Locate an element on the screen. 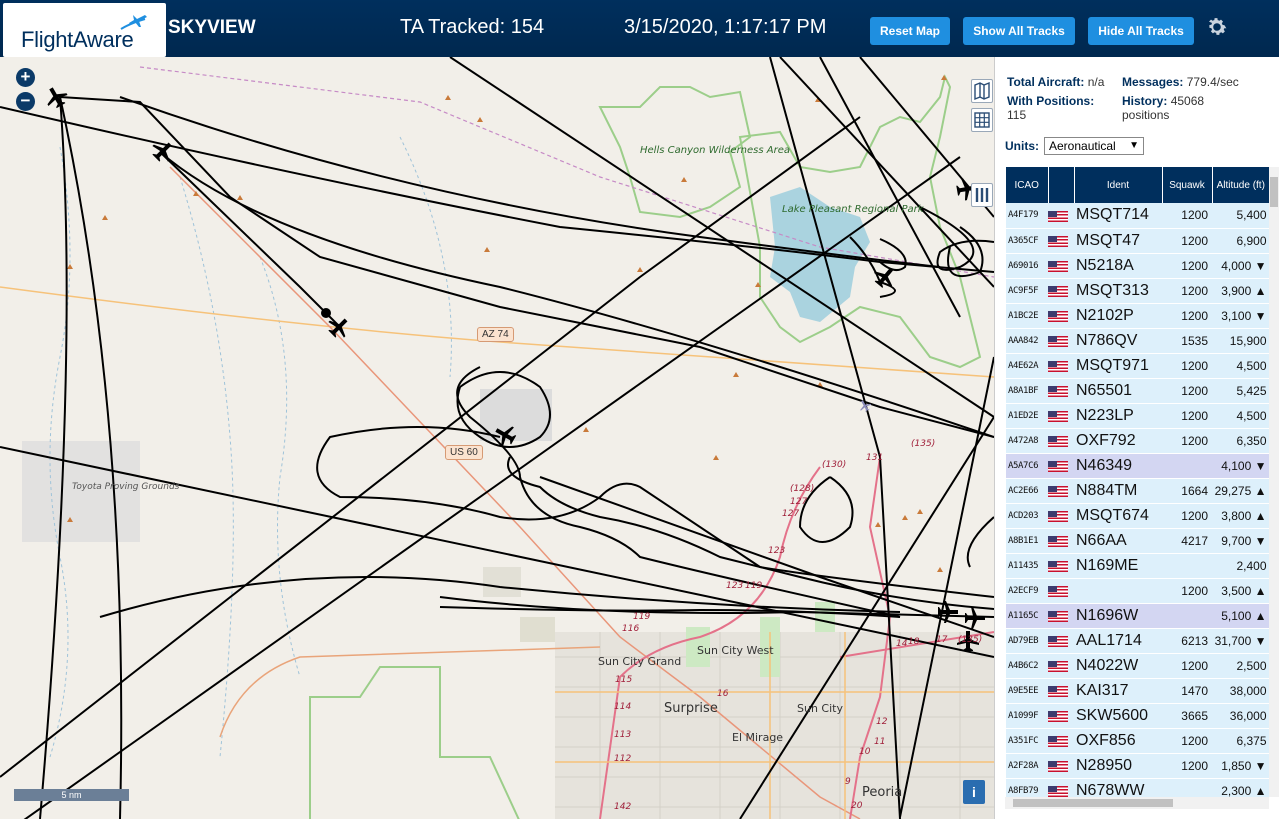  road-shield-az74: AZ 74 is located at coordinates (495, 334).